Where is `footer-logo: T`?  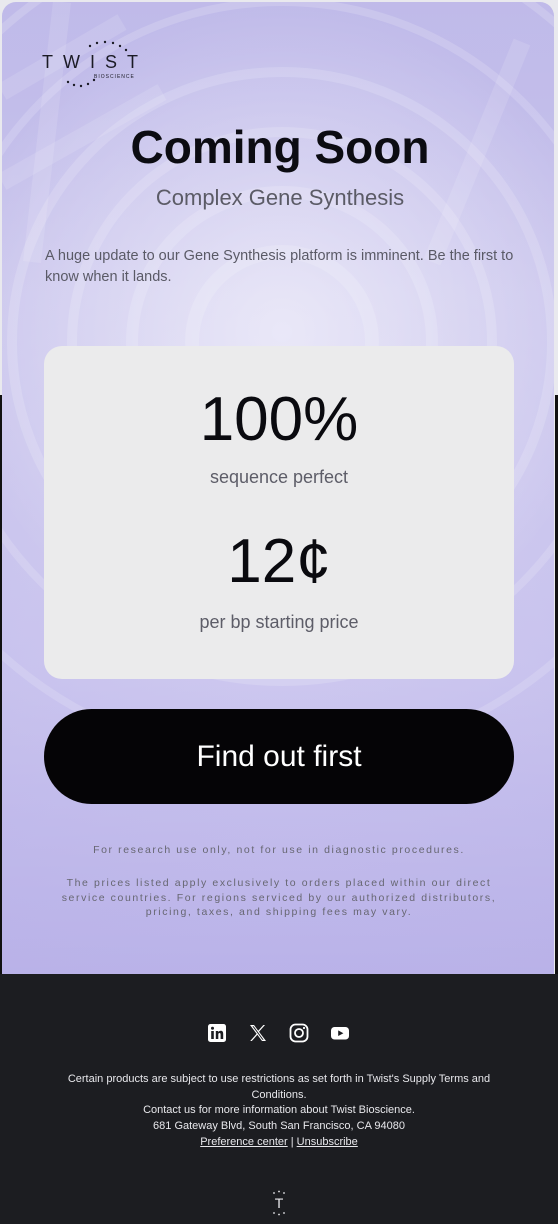 footer-logo: T is located at coordinates (279, 1203).